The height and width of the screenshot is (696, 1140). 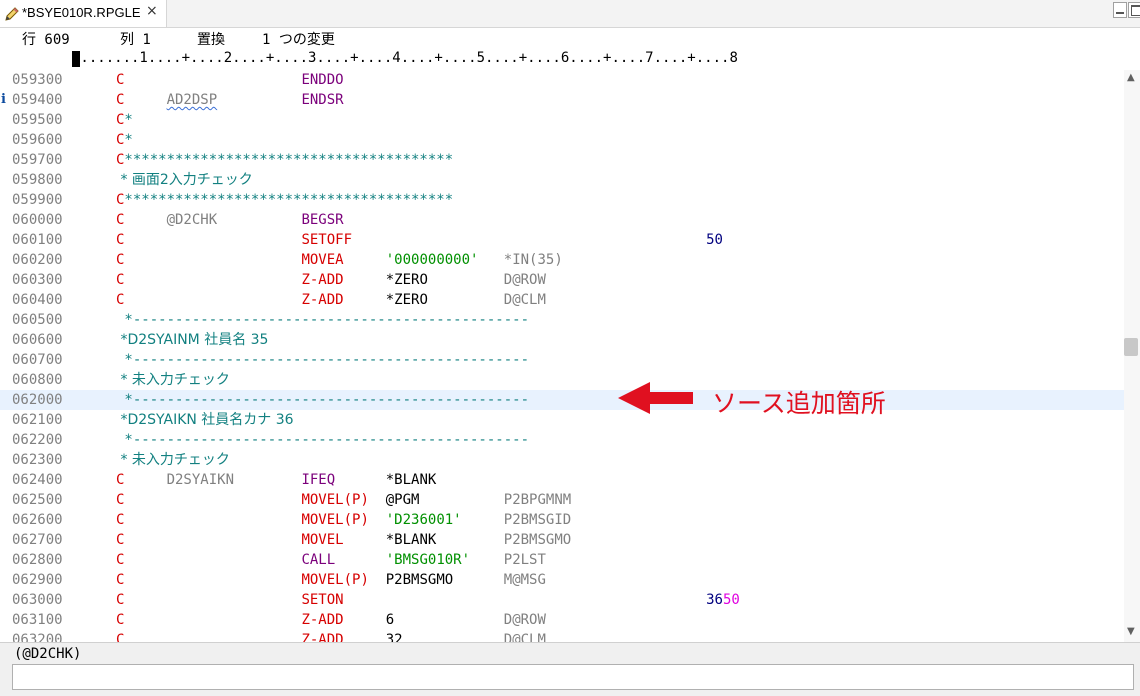 What do you see at coordinates (562, 280) in the screenshot?
I see `source-line: 060300 C Z-ADD *ZERO D@ROW` at bounding box center [562, 280].